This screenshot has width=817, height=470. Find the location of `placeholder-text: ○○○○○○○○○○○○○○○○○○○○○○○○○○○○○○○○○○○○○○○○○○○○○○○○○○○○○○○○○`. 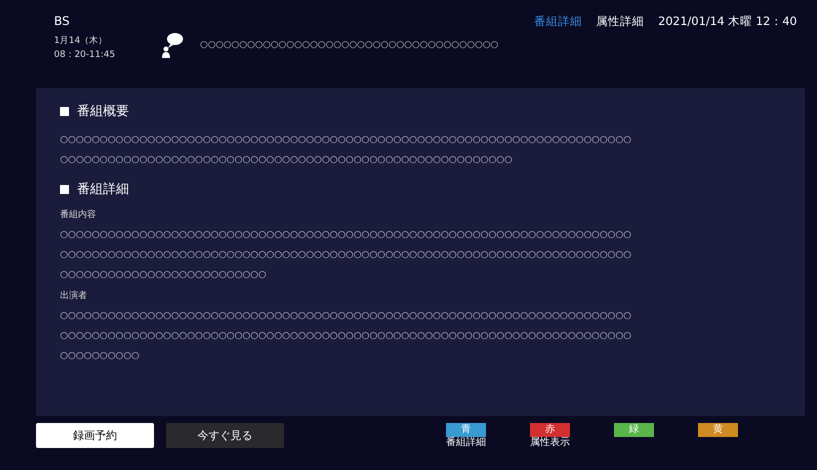

placeholder-text: ○○○○○○○○○○○○○○○○○○○○○○○○○○○○○○○○○○○○○○○○○○○○○○○○○○○○○○○○○ is located at coordinates (287, 160).